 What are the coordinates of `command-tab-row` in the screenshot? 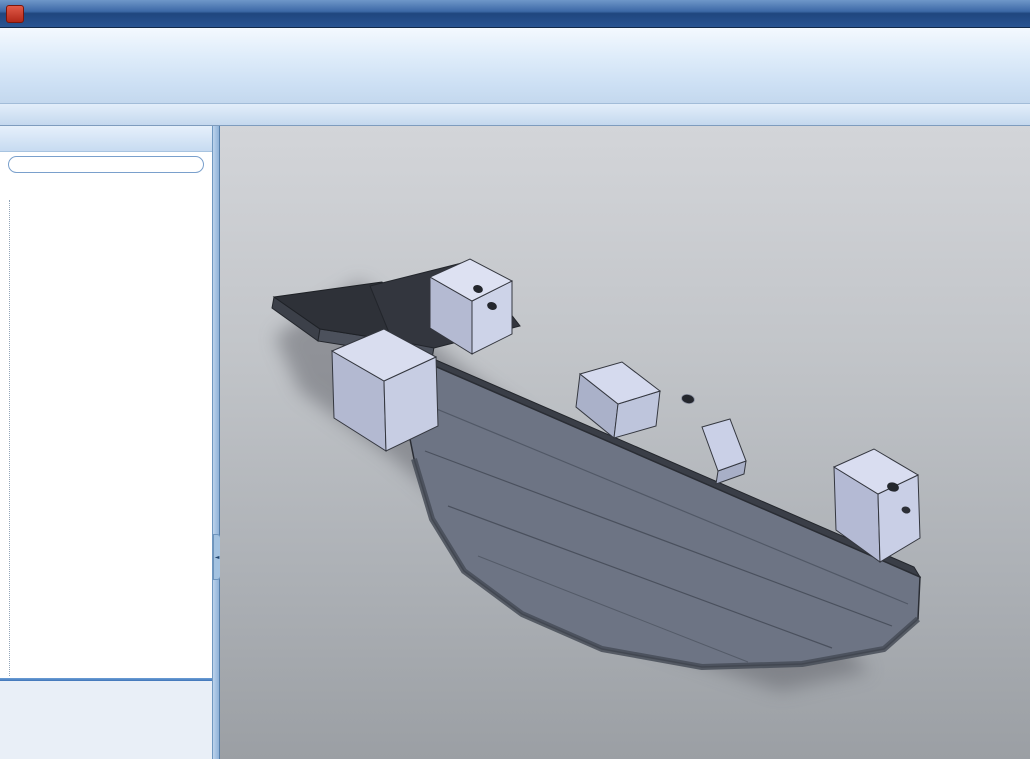 It's located at (515, 115).